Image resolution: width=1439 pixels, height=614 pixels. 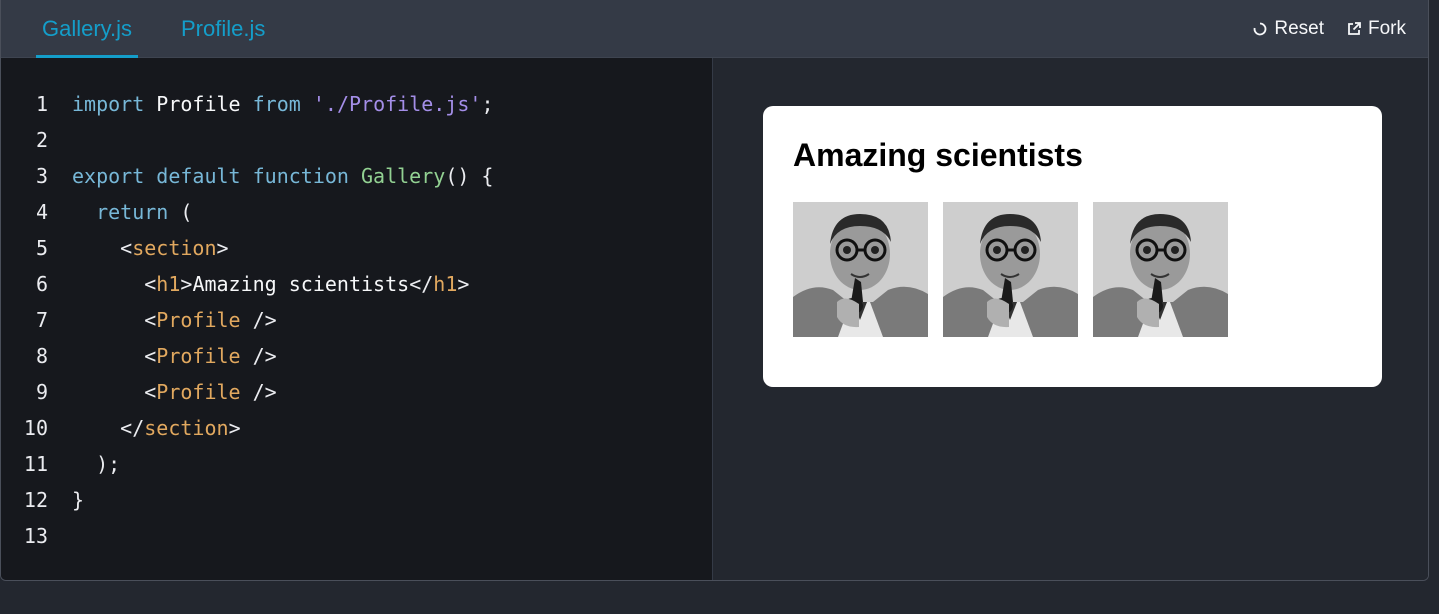 I want to click on toolbar-actions: Reset Fork, so click(x=1329, y=29).